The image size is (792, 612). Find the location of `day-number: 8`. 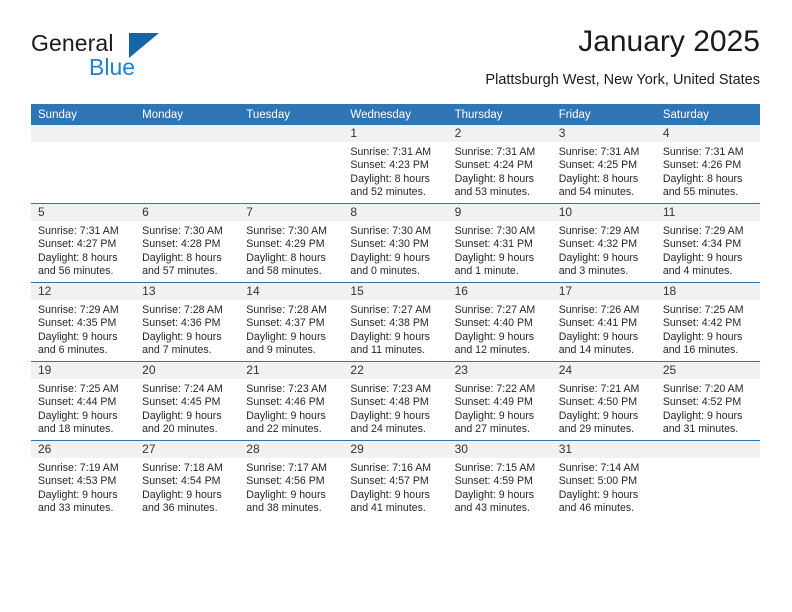

day-number: 8 is located at coordinates (395, 212).